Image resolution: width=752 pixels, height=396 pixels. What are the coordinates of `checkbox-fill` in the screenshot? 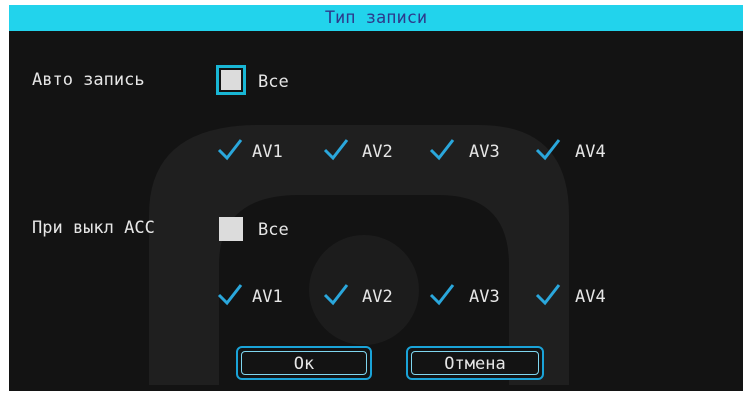 It's located at (231, 80).